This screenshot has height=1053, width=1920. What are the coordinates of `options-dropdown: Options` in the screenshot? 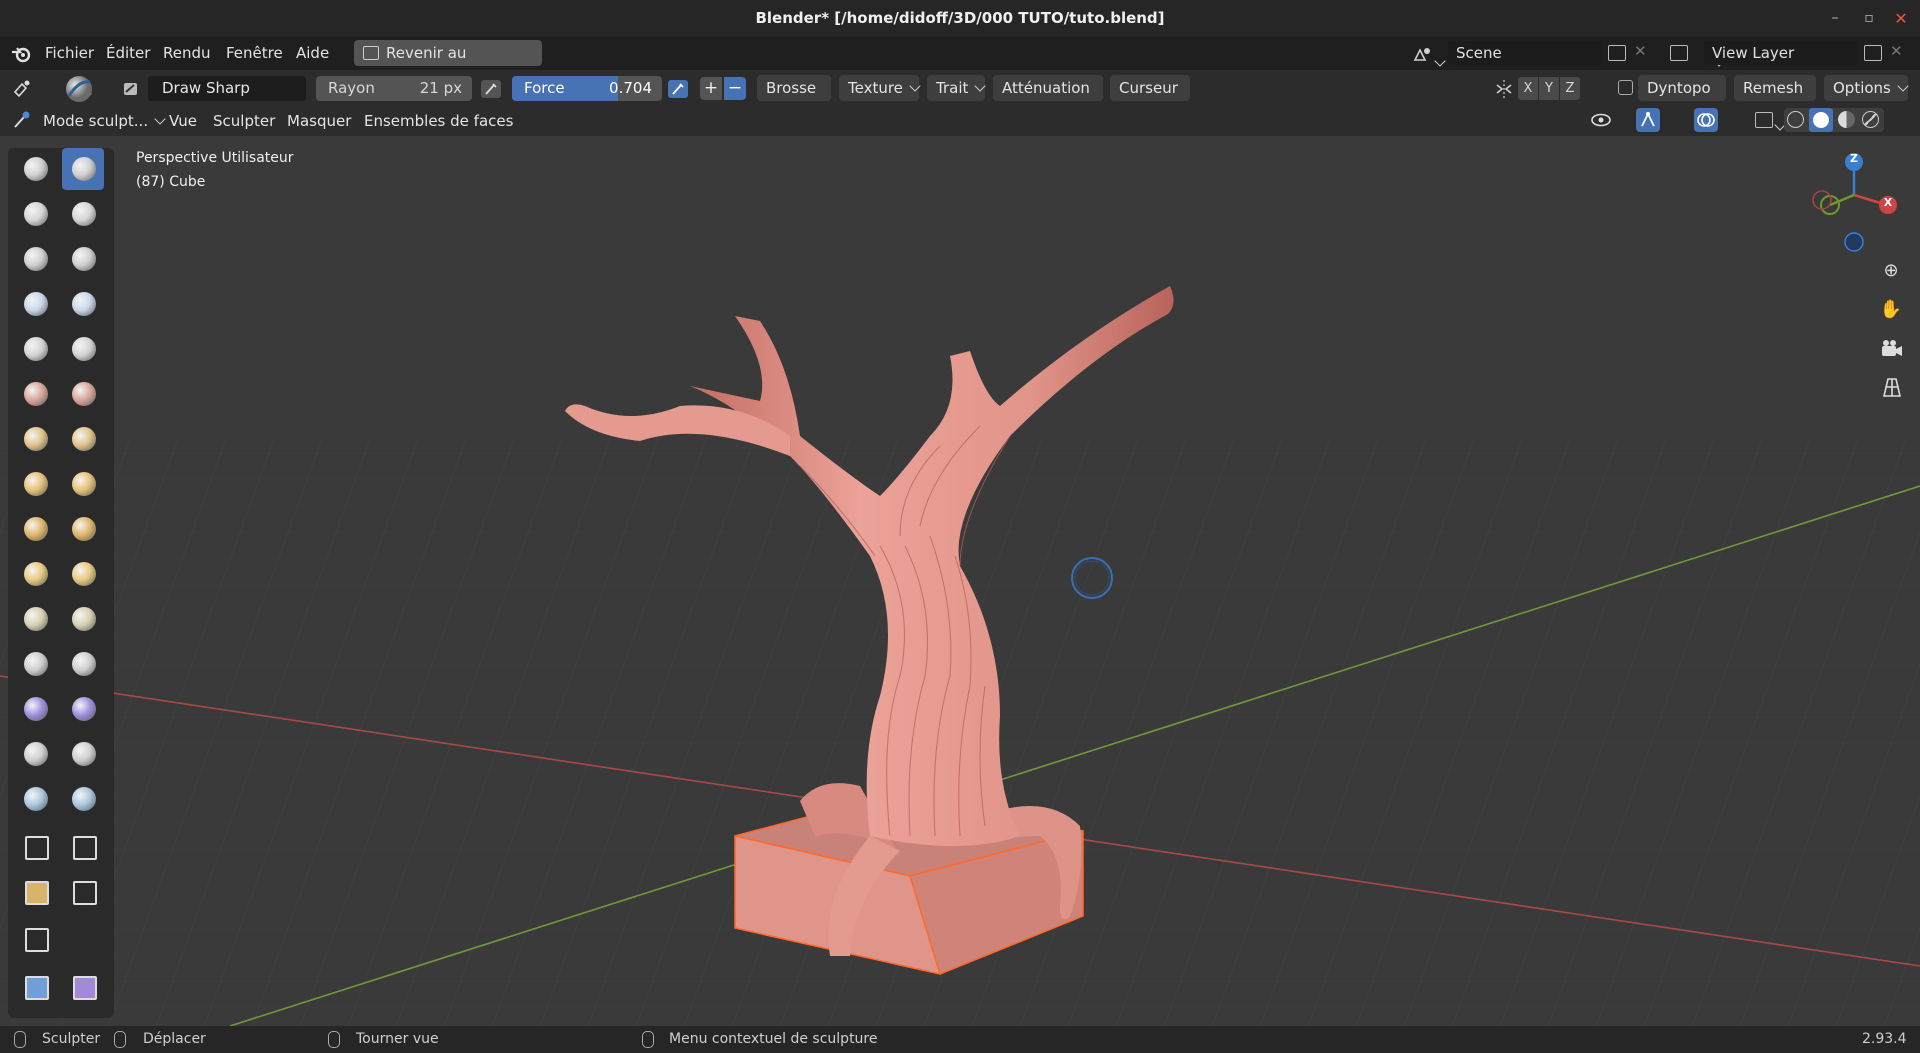 It's located at (1866, 88).